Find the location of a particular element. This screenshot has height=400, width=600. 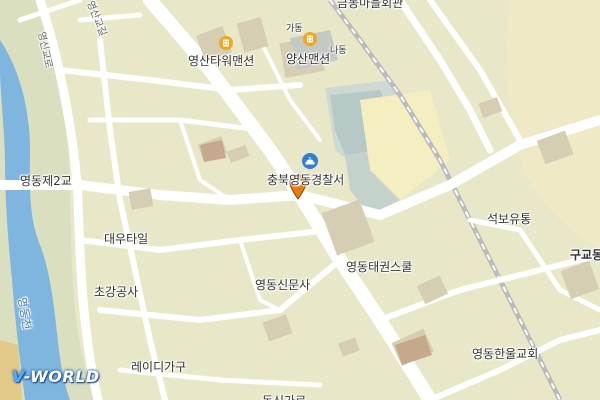

label-bottom-cut: 동신가로 is located at coordinates (284, 396).